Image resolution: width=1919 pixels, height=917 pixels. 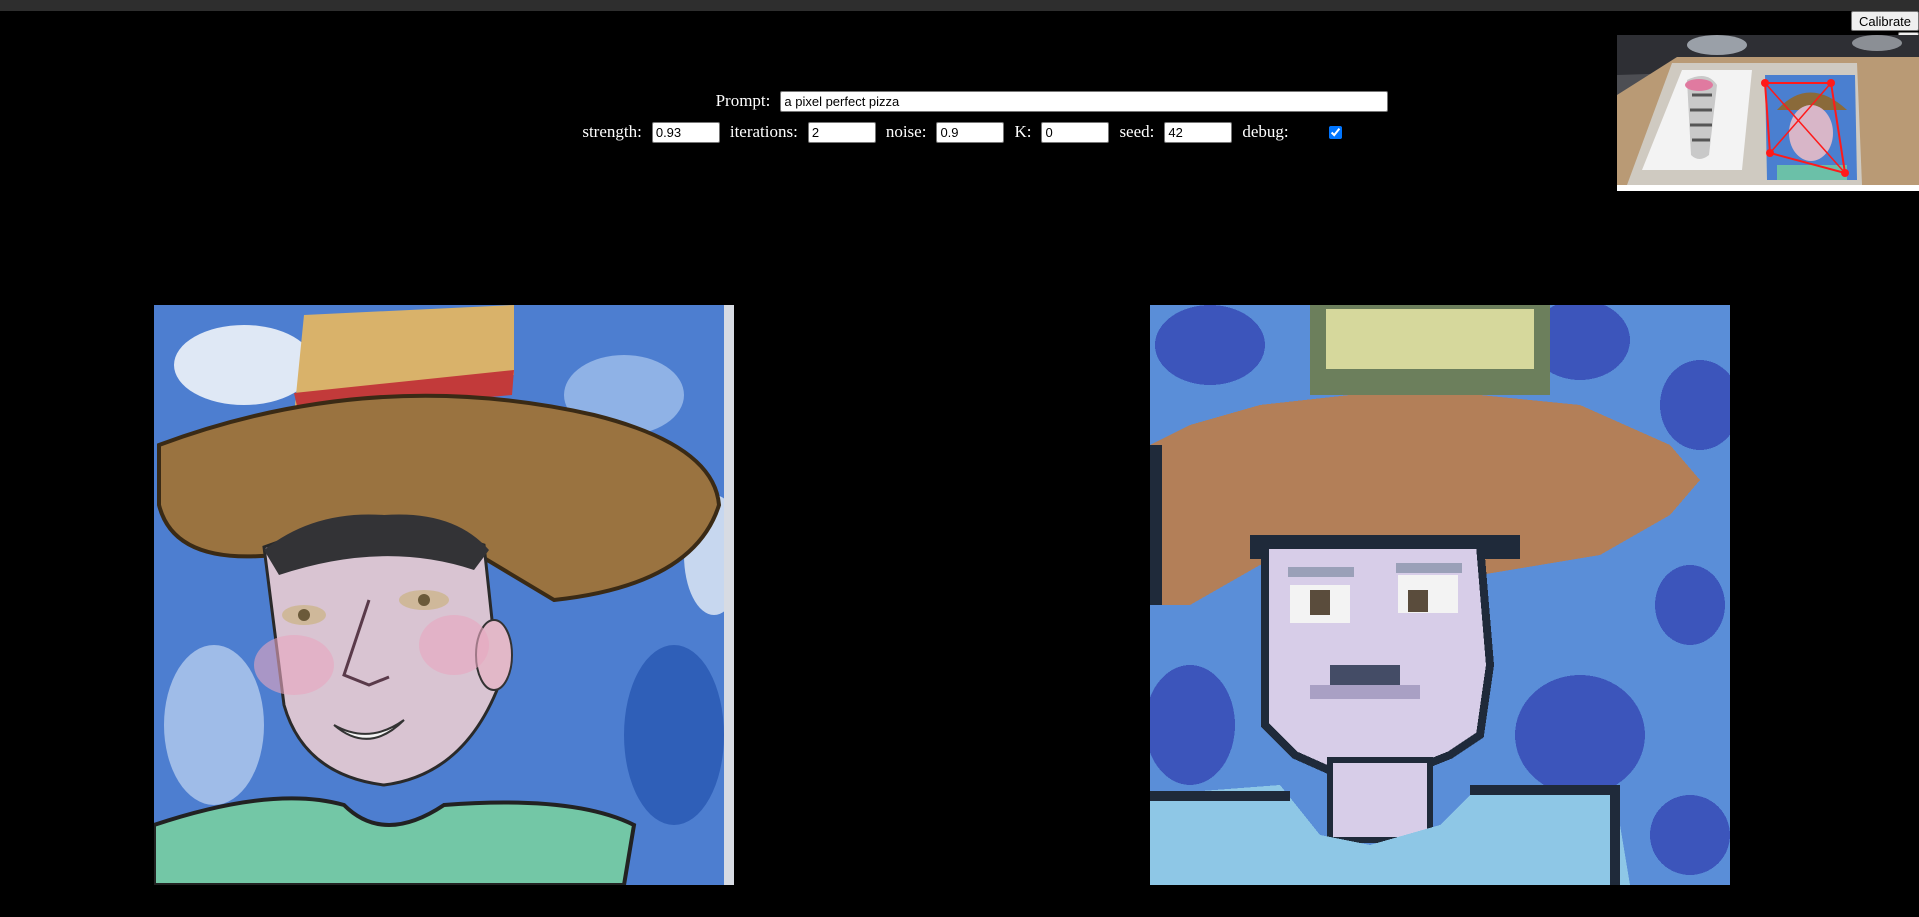 What do you see at coordinates (1084, 101) in the screenshot?
I see `prompt-input` at bounding box center [1084, 101].